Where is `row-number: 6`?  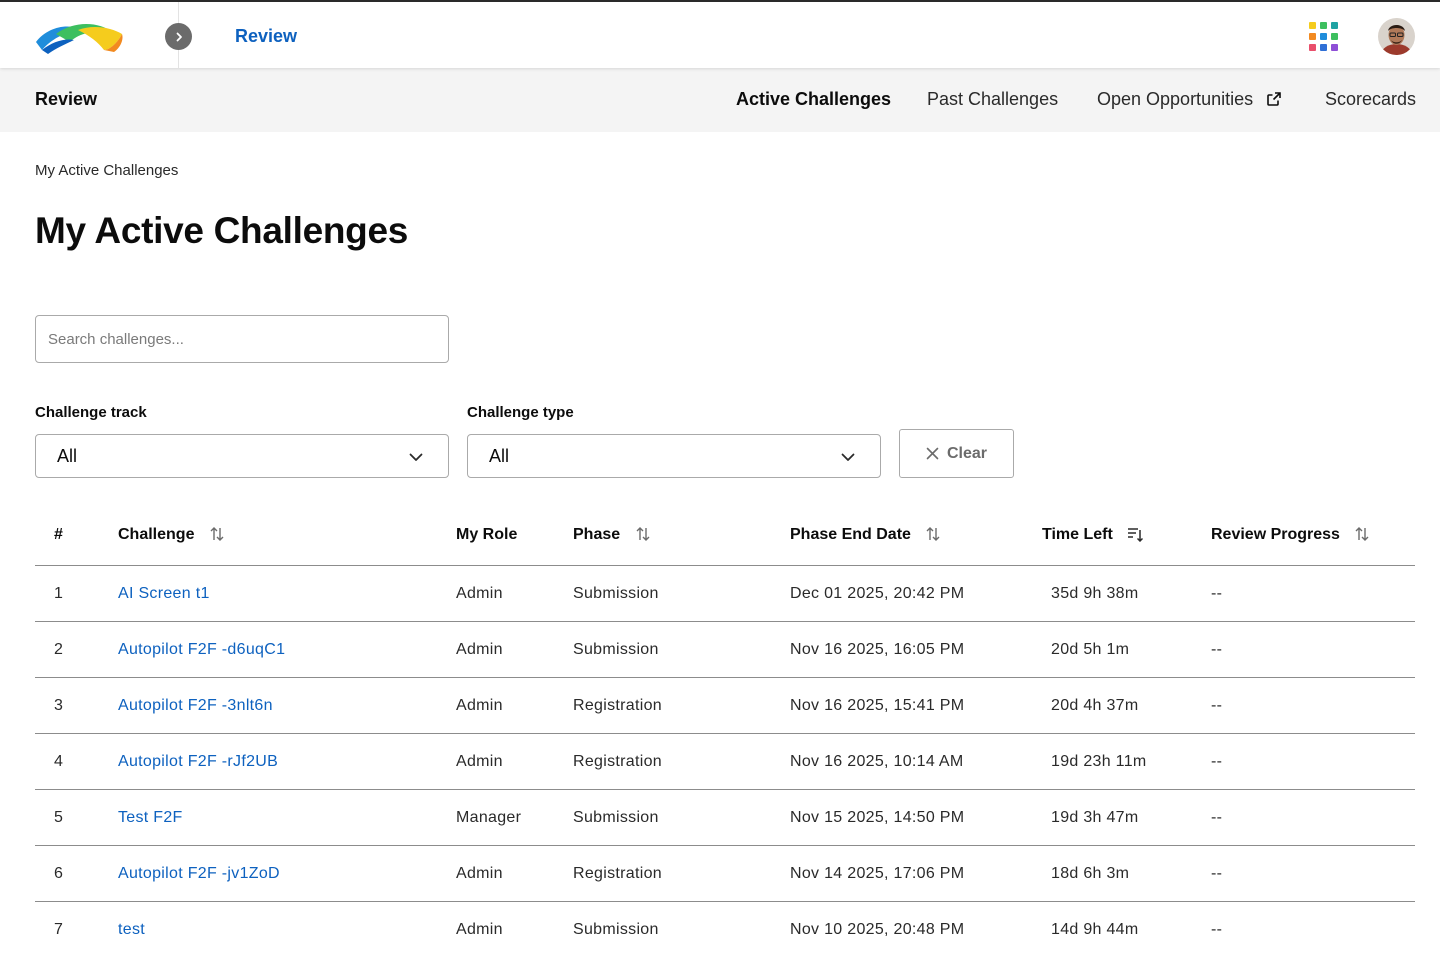 row-number: 6 is located at coordinates (59, 873).